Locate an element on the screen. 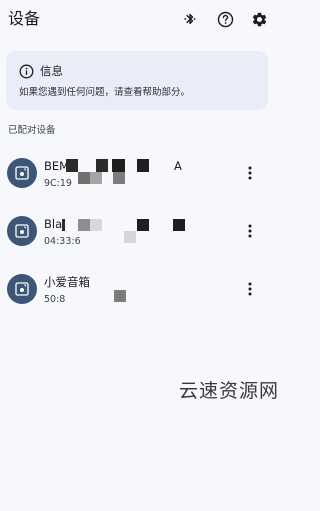  device-item: Bla 04:33:6 is located at coordinates (136, 233).